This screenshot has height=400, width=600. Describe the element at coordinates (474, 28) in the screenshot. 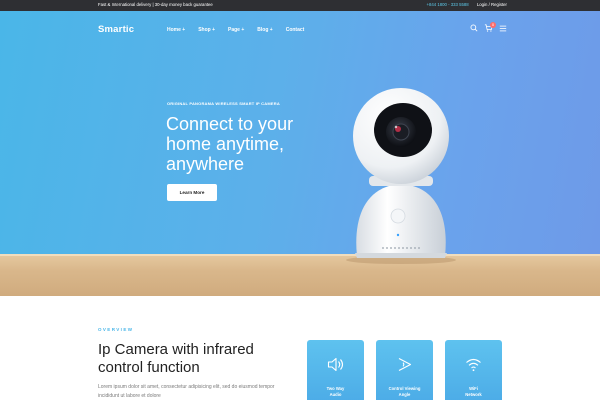

I see `search-icon` at that location.